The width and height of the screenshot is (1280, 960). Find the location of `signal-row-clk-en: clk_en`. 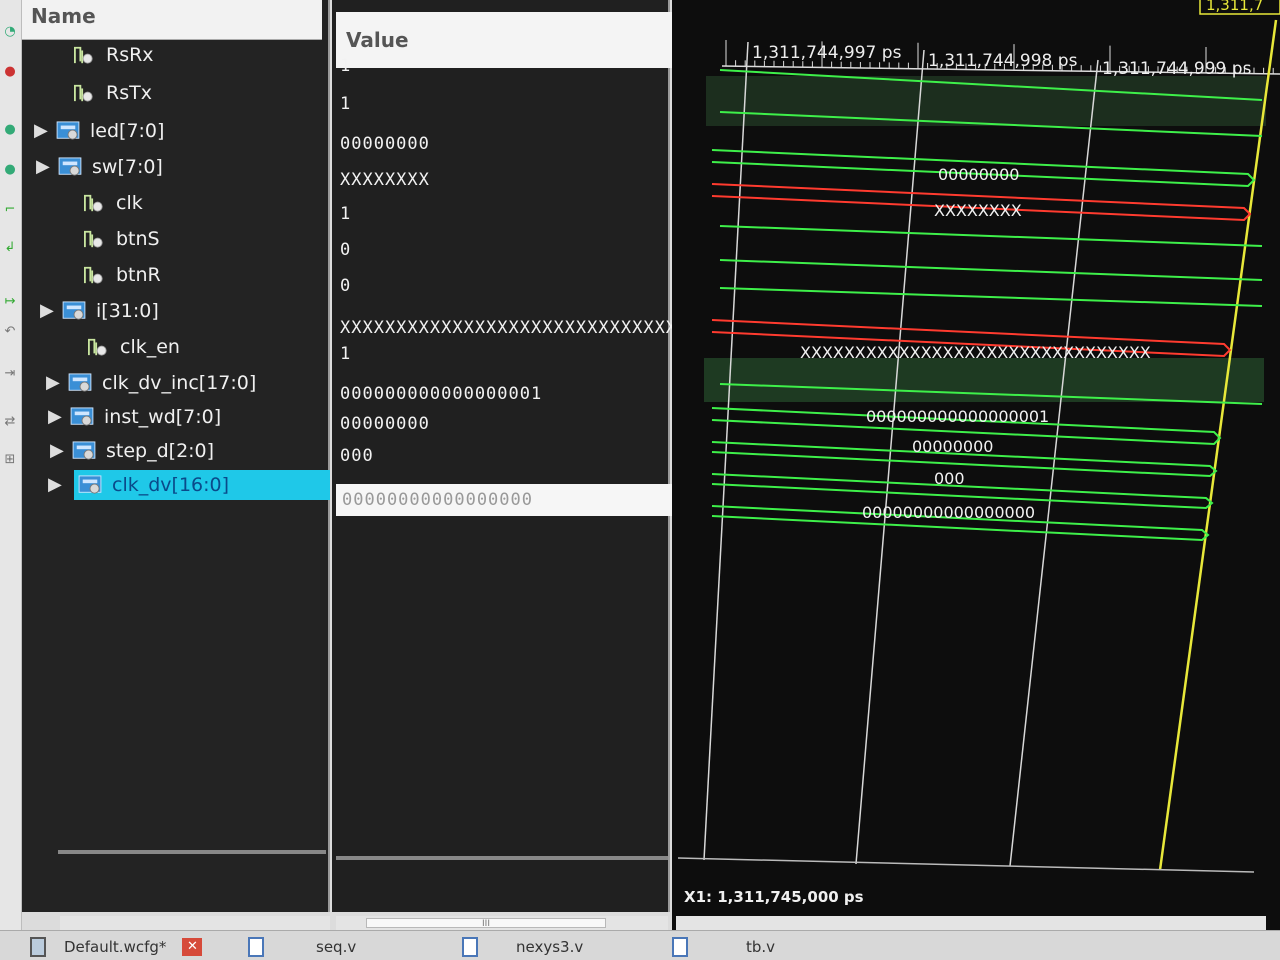

signal-row-clk-en: clk_en is located at coordinates (193, 347).